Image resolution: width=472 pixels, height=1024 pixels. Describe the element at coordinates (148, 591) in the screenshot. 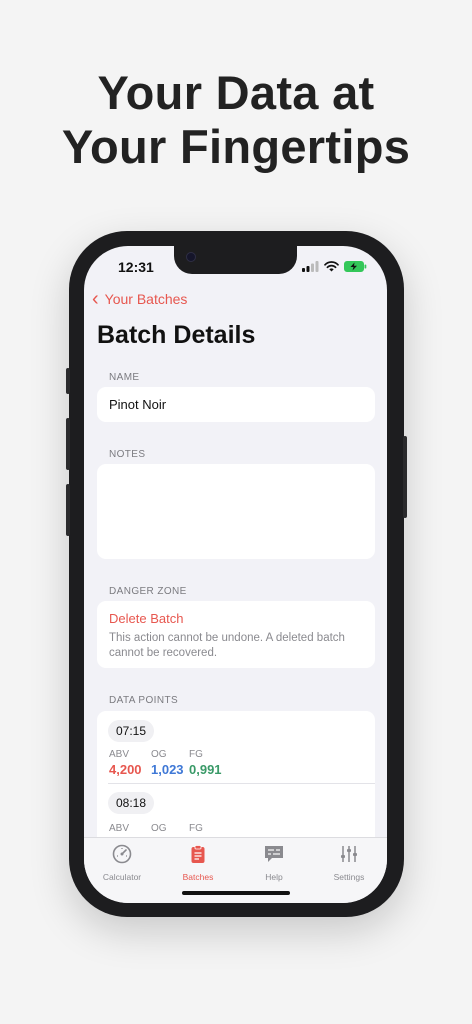

I see `danger-section-label: DANGER ZONE` at that location.